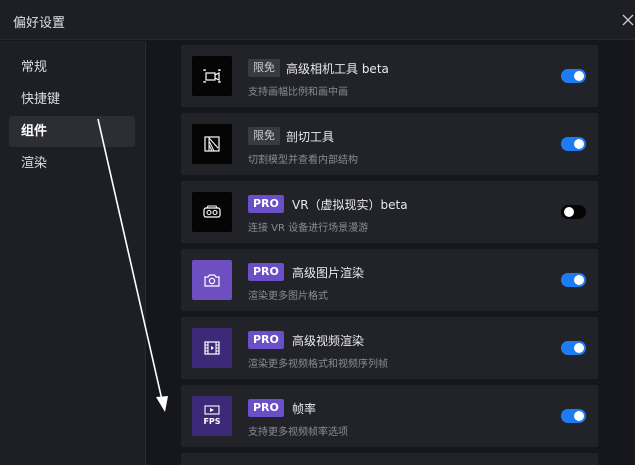 The image size is (635, 465). What do you see at coordinates (212, 212) in the screenshot?
I see `vr-headset-icon` at bounding box center [212, 212].